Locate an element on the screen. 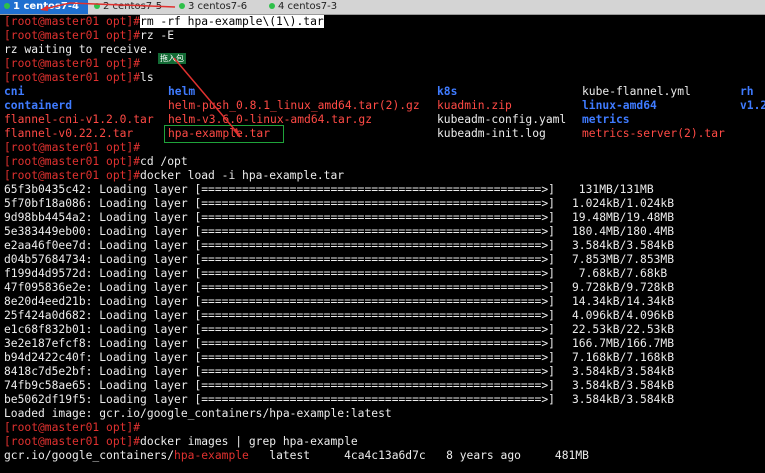 This screenshot has width=765, height=473. prompt-line: [root@master01 opt]#ls is located at coordinates (79, 78).